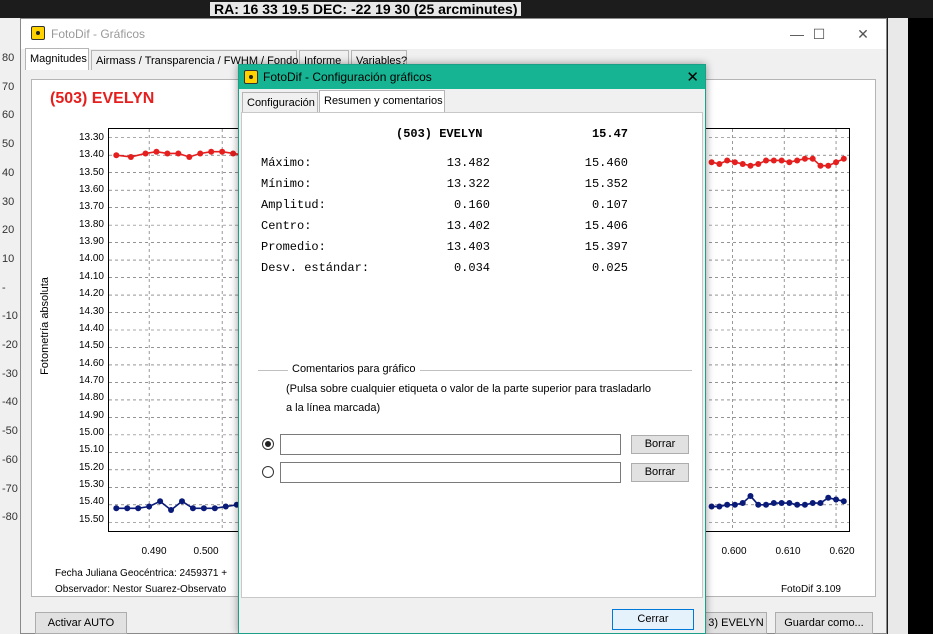 Image resolution: width=933 pixels, height=634 pixels. What do you see at coordinates (280, 102) in the screenshot?
I see `tab-configuracion: Configuración` at bounding box center [280, 102].